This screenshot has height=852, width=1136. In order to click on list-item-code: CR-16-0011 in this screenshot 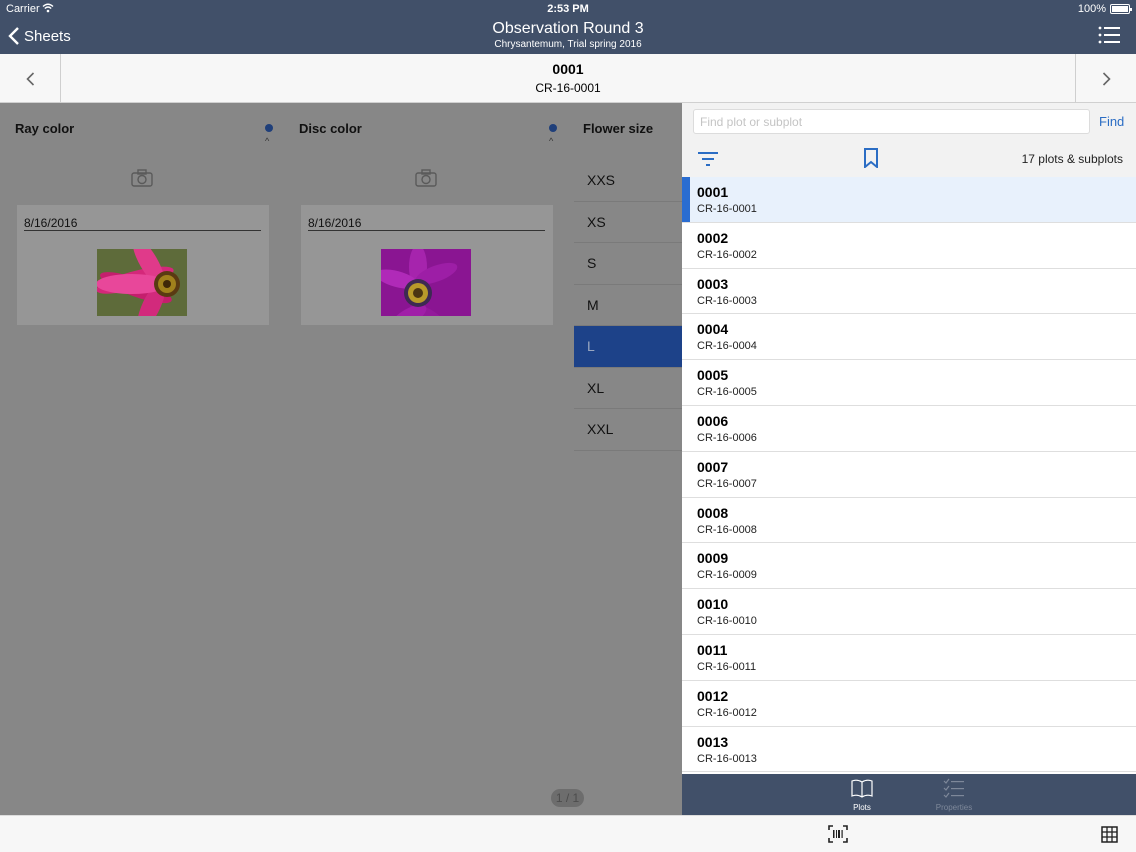, I will do `click(727, 666)`.